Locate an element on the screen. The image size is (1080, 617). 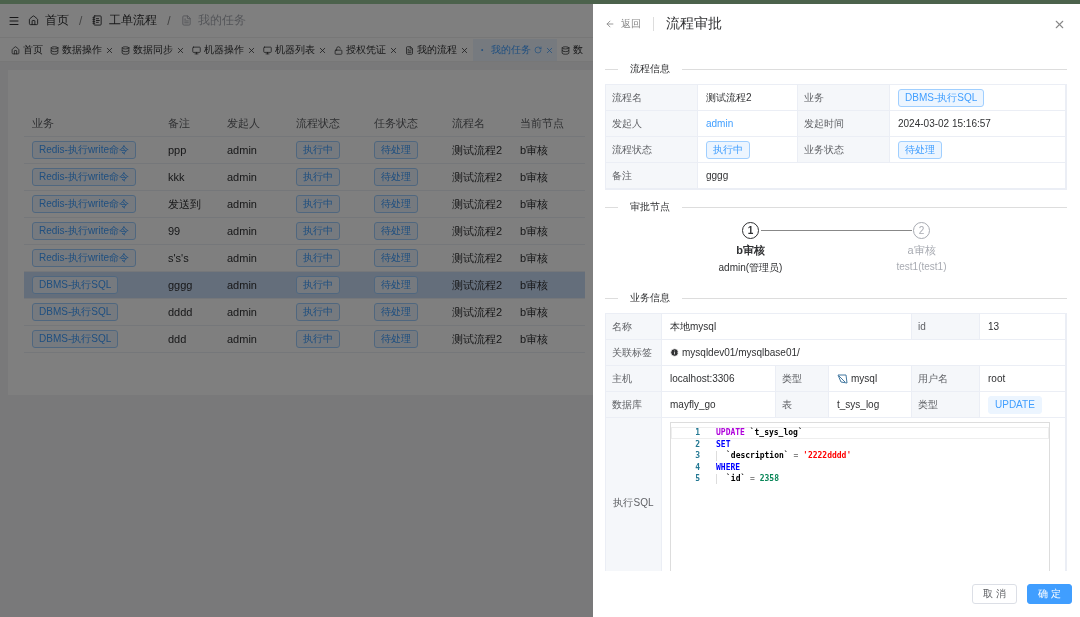
value-text: 本地mysql is located at coordinates (693, 326).